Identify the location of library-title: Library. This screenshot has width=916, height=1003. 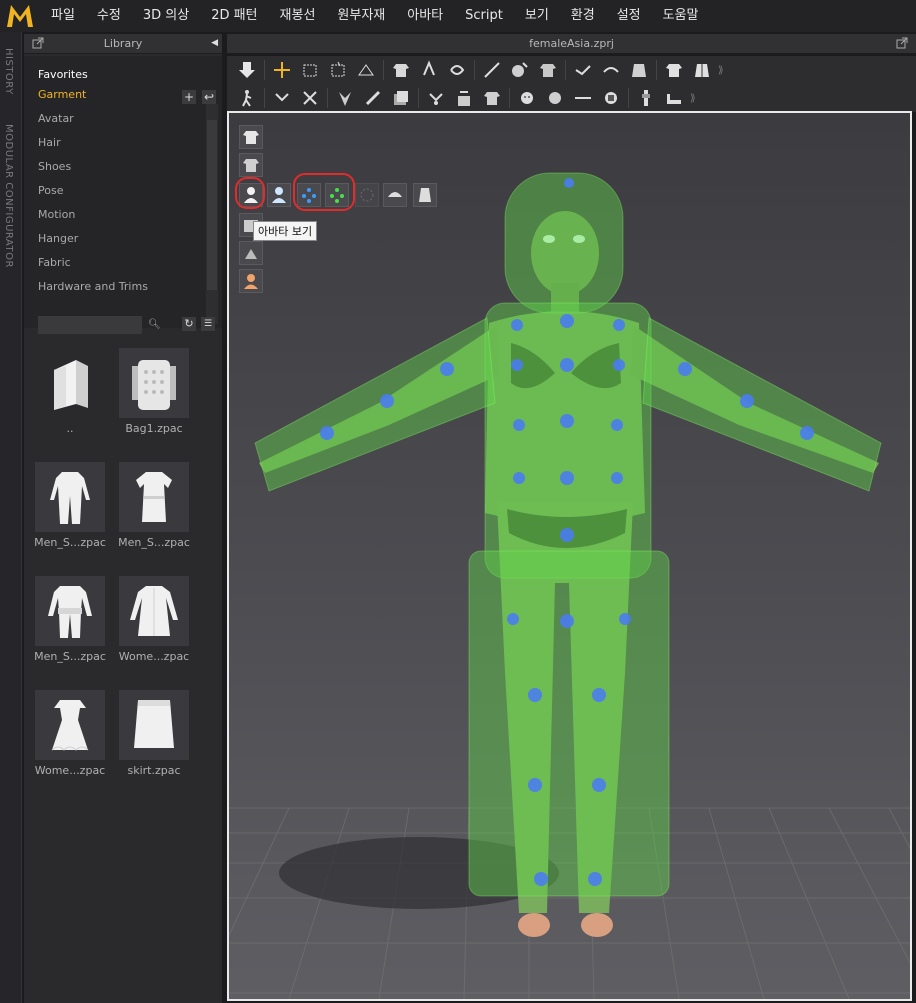
(123, 43).